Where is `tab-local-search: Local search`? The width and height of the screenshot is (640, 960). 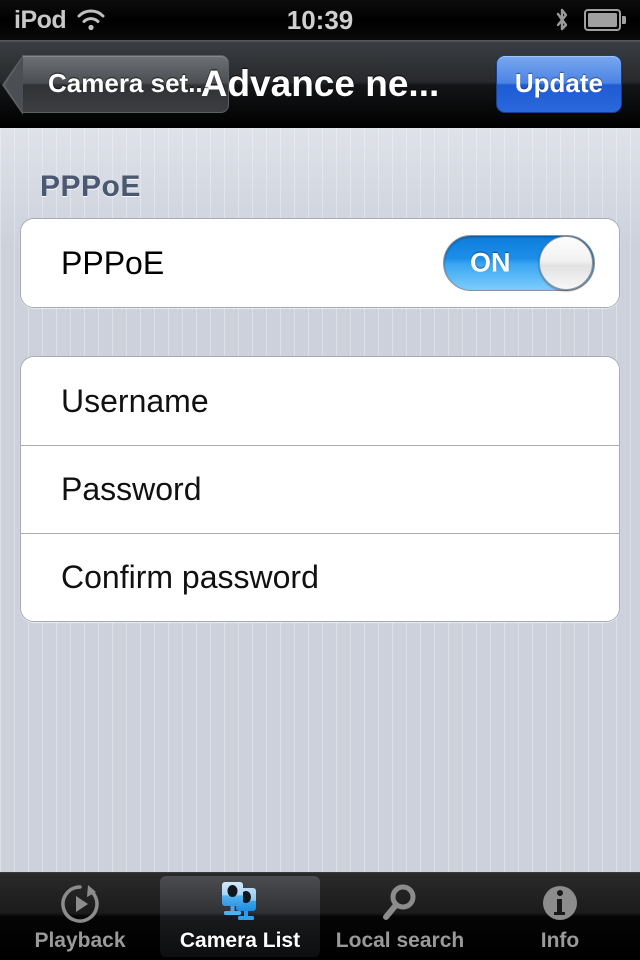 tab-local-search: Local search is located at coordinates (400, 916).